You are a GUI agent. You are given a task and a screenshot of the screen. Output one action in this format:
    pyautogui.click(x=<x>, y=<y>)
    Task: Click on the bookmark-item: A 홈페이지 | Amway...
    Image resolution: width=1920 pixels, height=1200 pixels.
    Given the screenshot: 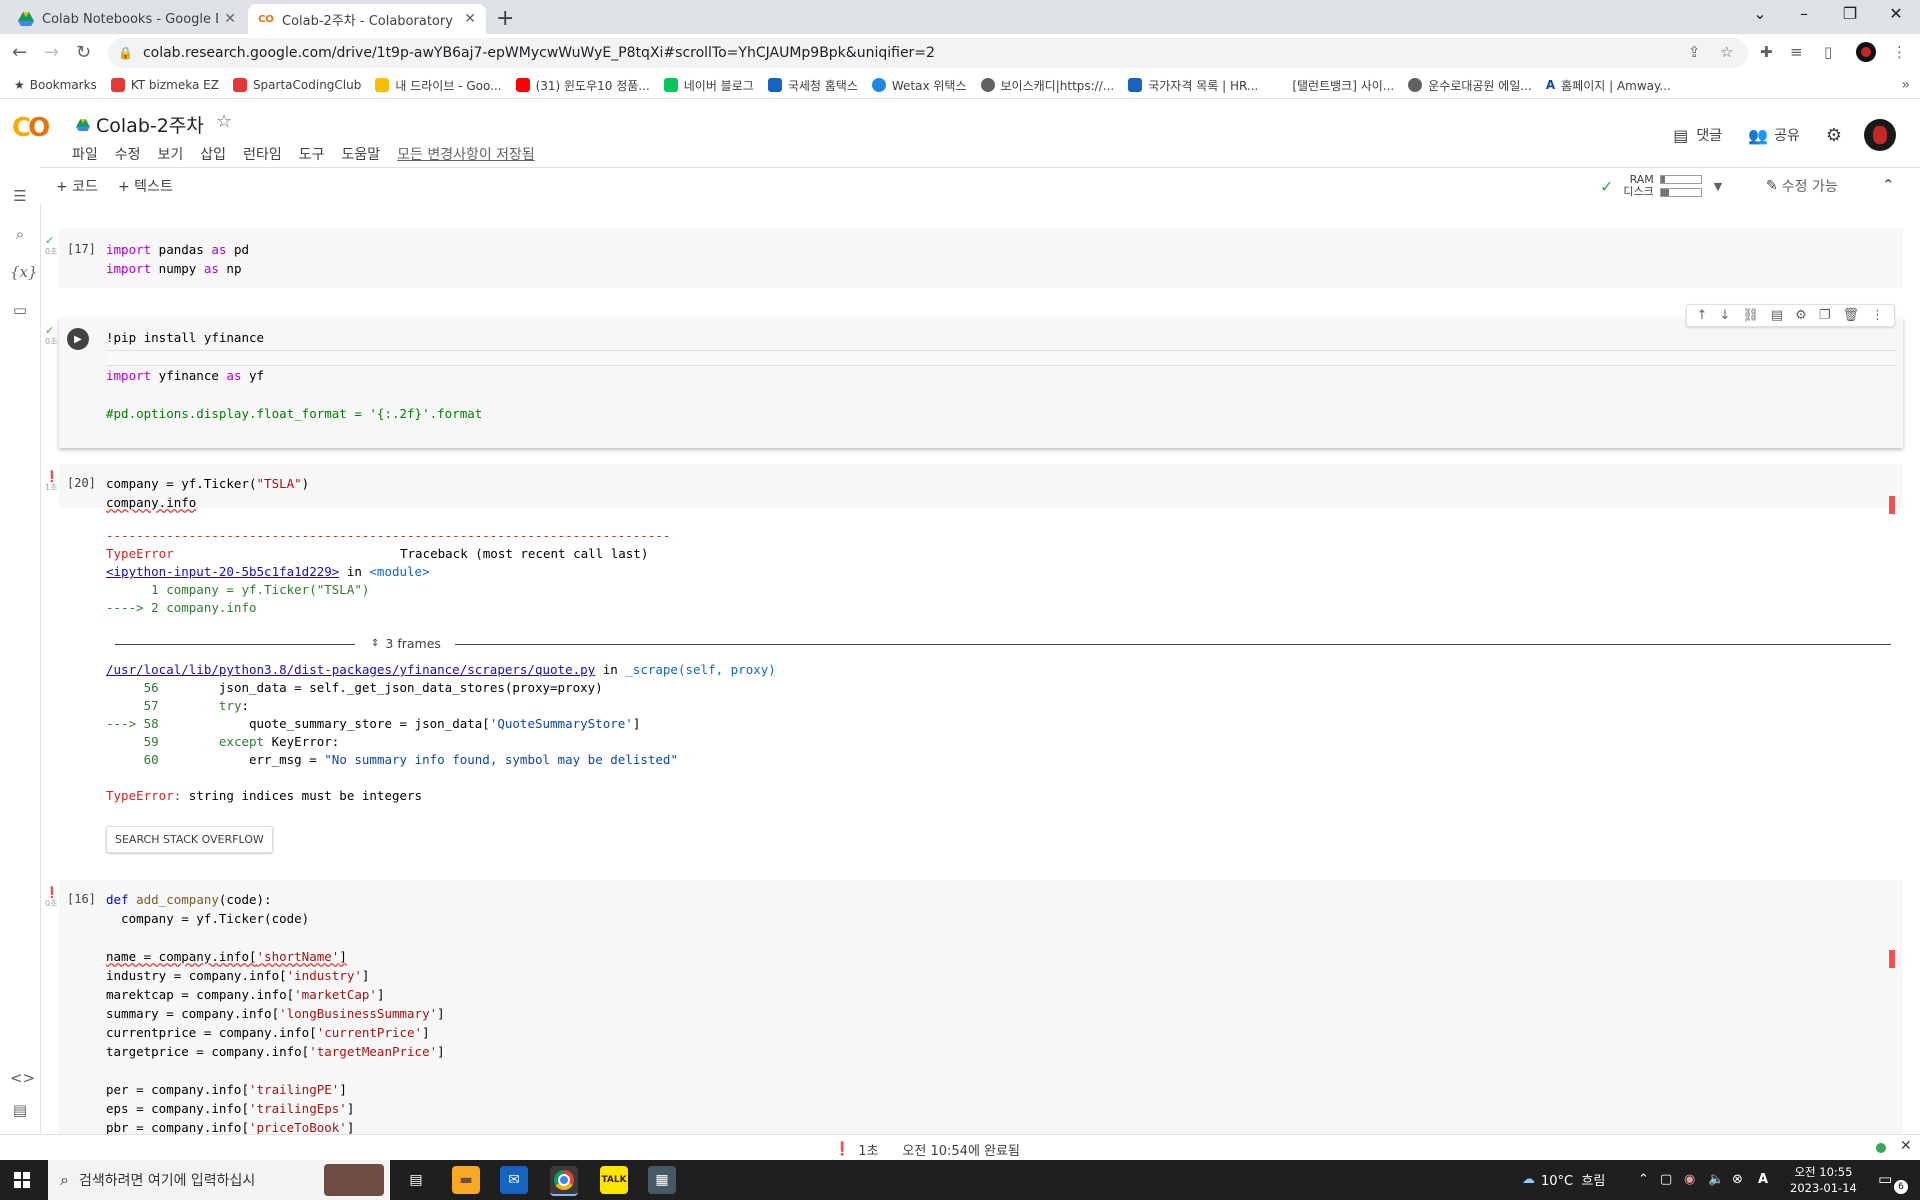 What is the action you would take?
    pyautogui.click(x=1608, y=85)
    